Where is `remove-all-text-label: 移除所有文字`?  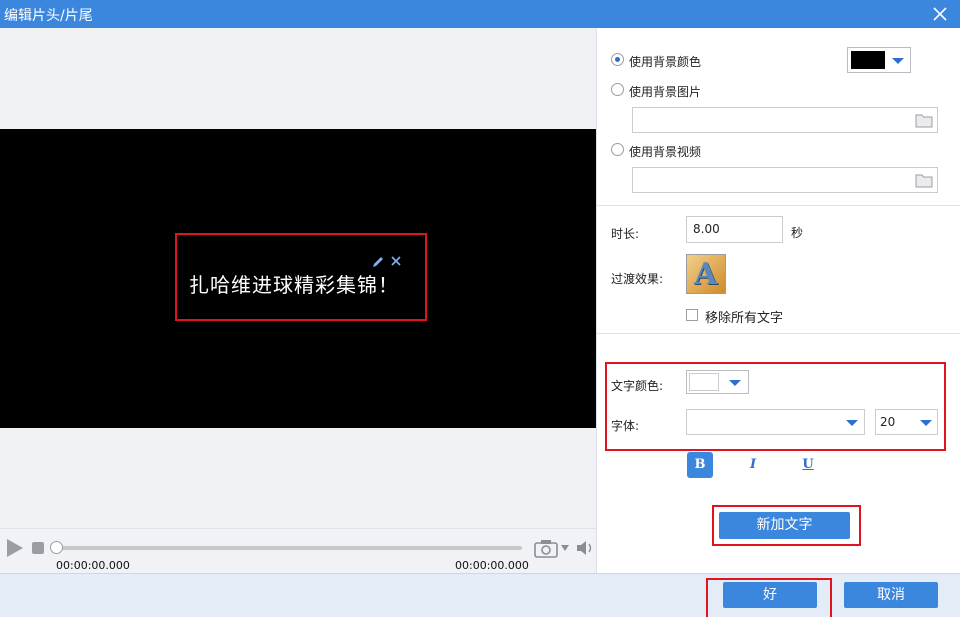 remove-all-text-label: 移除所有文字 is located at coordinates (744, 316).